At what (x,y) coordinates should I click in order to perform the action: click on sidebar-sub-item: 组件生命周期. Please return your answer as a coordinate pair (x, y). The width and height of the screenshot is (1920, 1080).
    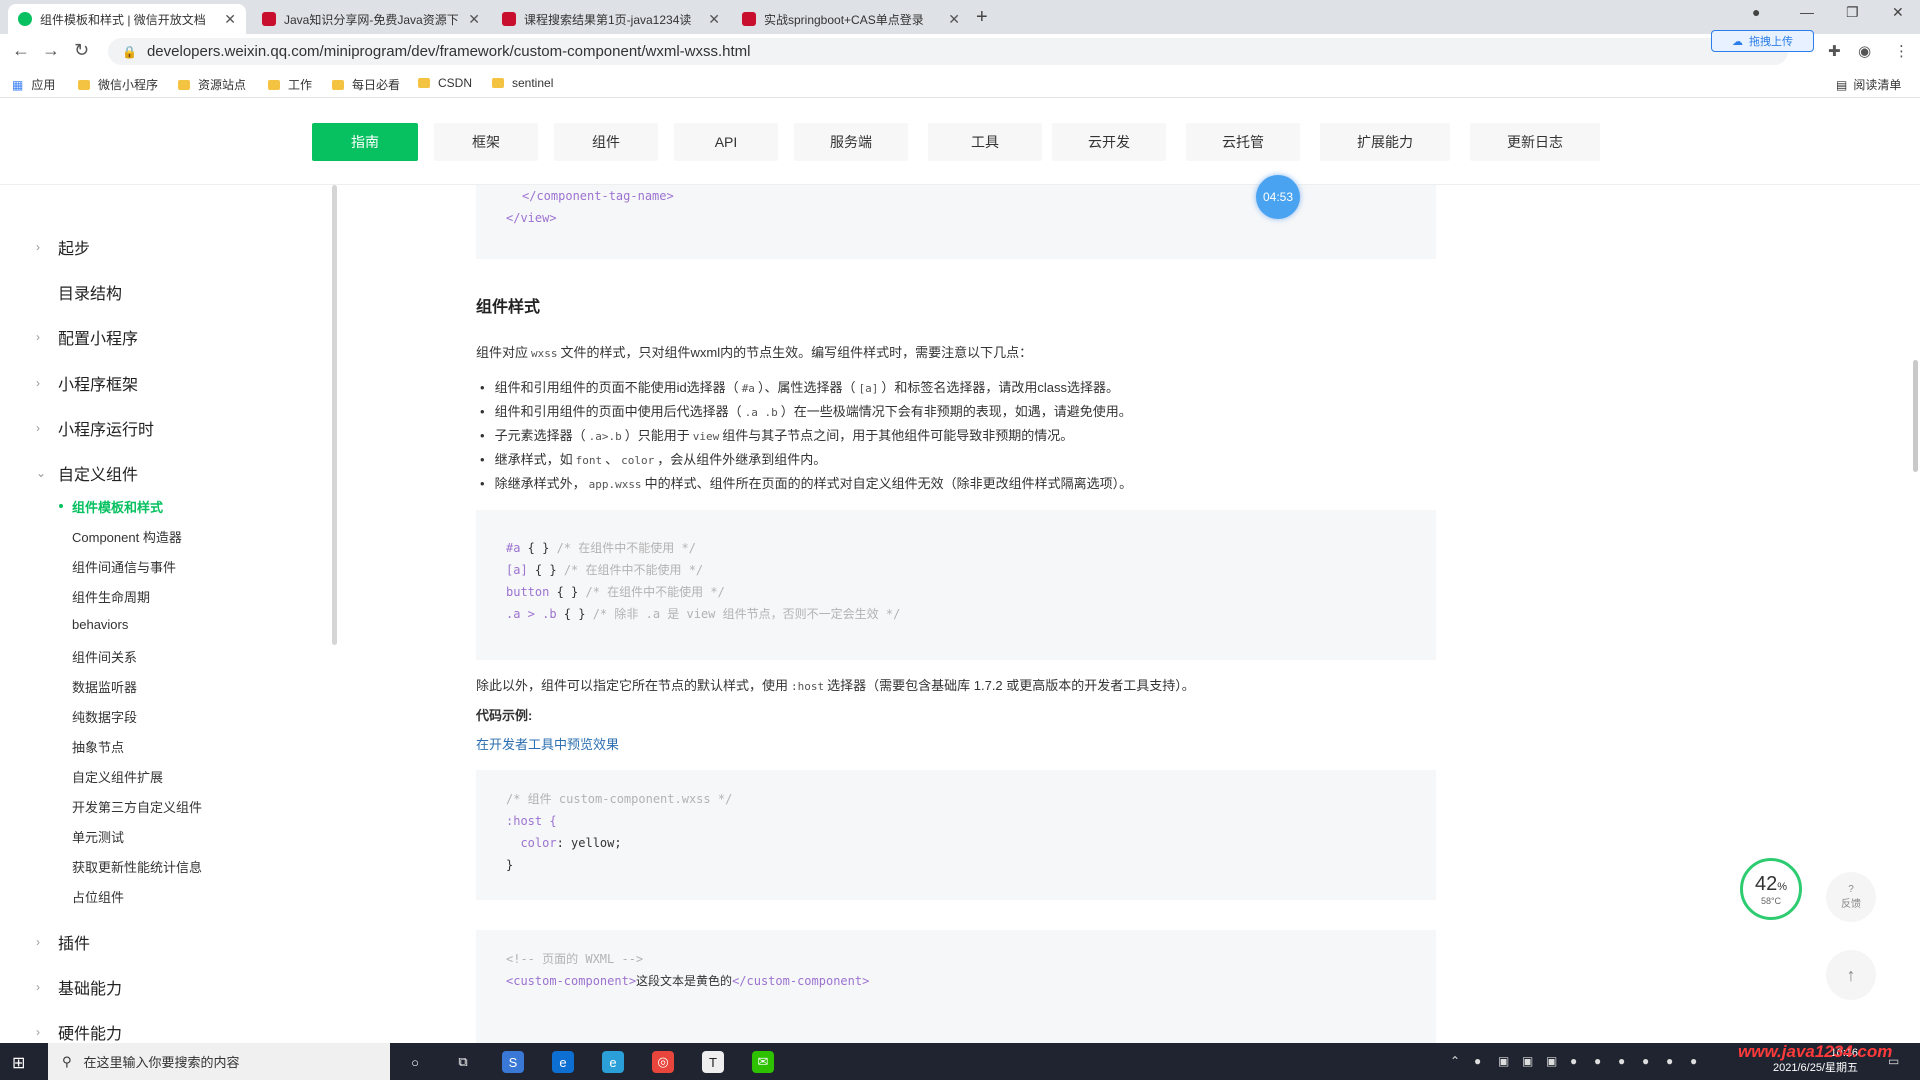
    Looking at the image, I should click on (111, 596).